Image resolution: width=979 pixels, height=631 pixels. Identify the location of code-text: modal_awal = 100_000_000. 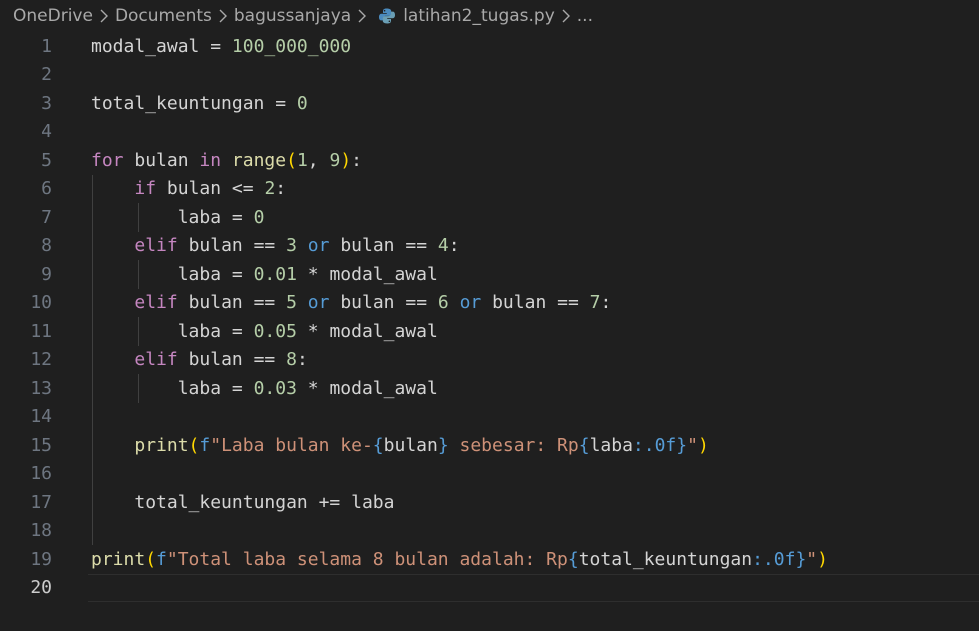
(221, 46).